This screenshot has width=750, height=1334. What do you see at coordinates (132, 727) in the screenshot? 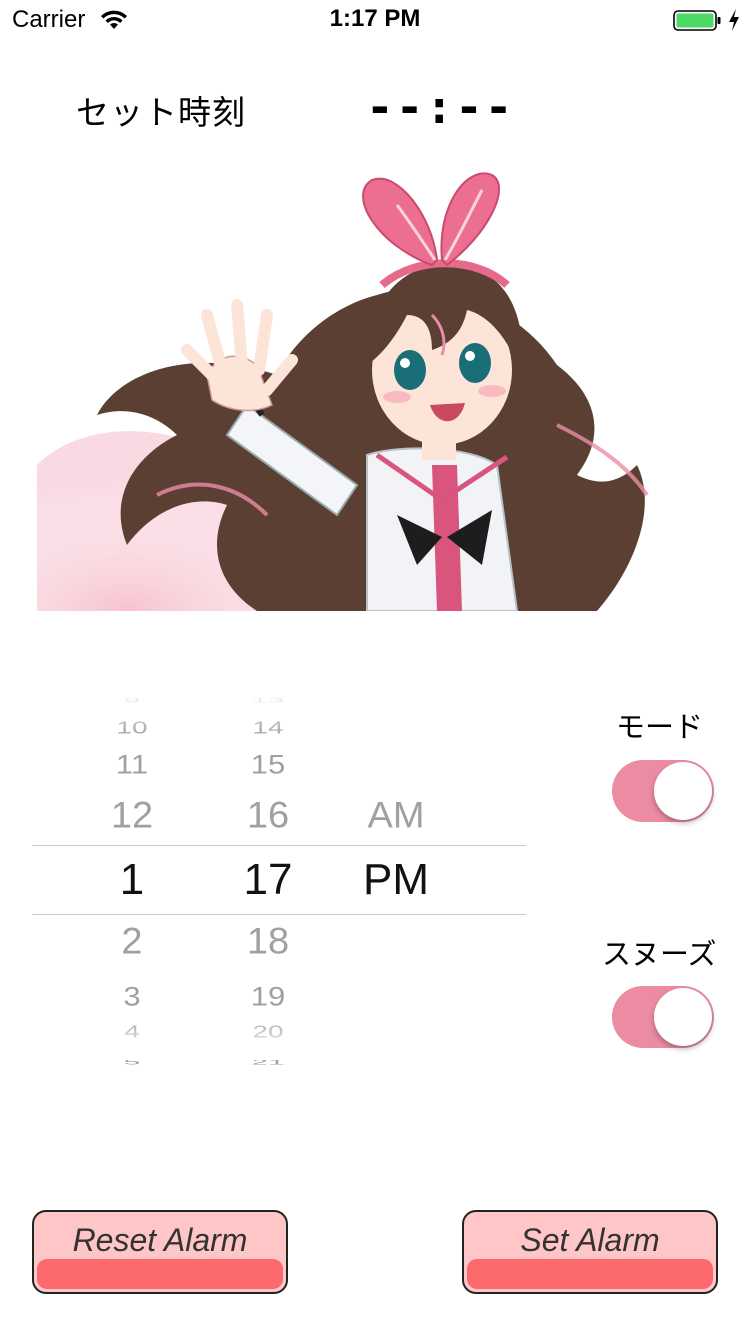
I see `picker-row: 10` at bounding box center [132, 727].